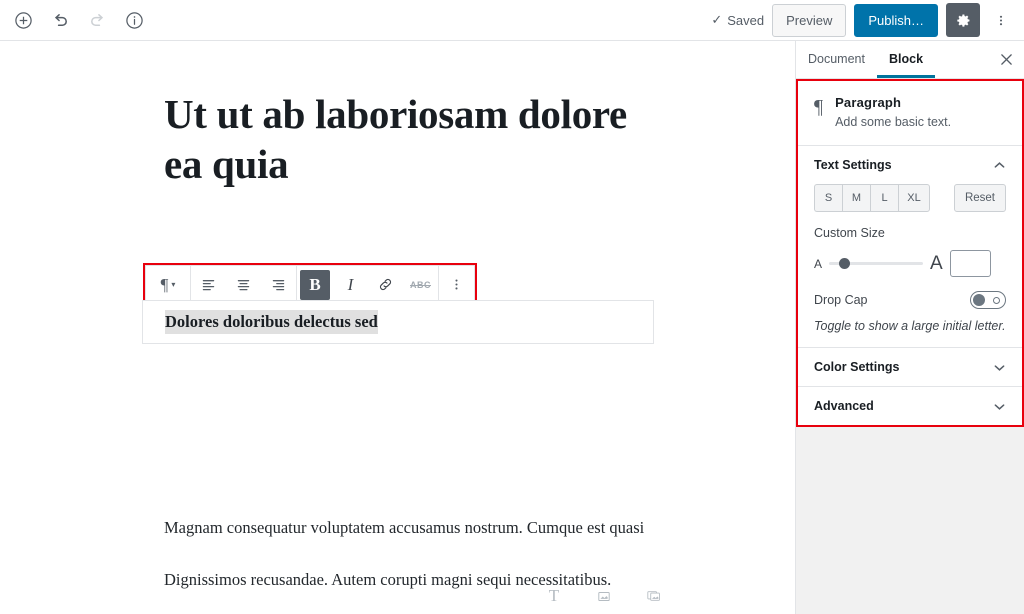 The width and height of the screenshot is (1024, 614). I want to click on font-size-presets: S M L XL, so click(872, 198).